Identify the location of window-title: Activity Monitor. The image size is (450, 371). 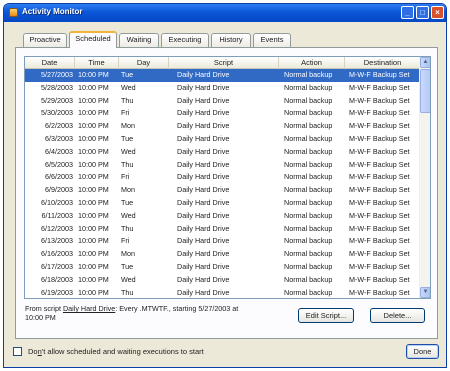
(52, 11).